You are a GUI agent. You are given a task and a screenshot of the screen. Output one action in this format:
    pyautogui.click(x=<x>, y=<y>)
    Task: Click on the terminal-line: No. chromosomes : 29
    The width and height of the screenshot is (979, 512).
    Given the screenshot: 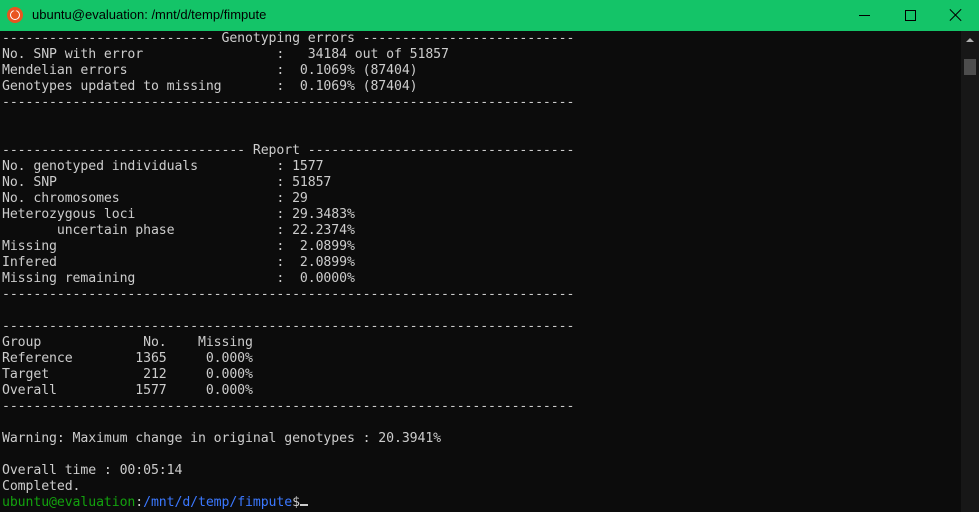 What is the action you would take?
    pyautogui.click(x=155, y=198)
    